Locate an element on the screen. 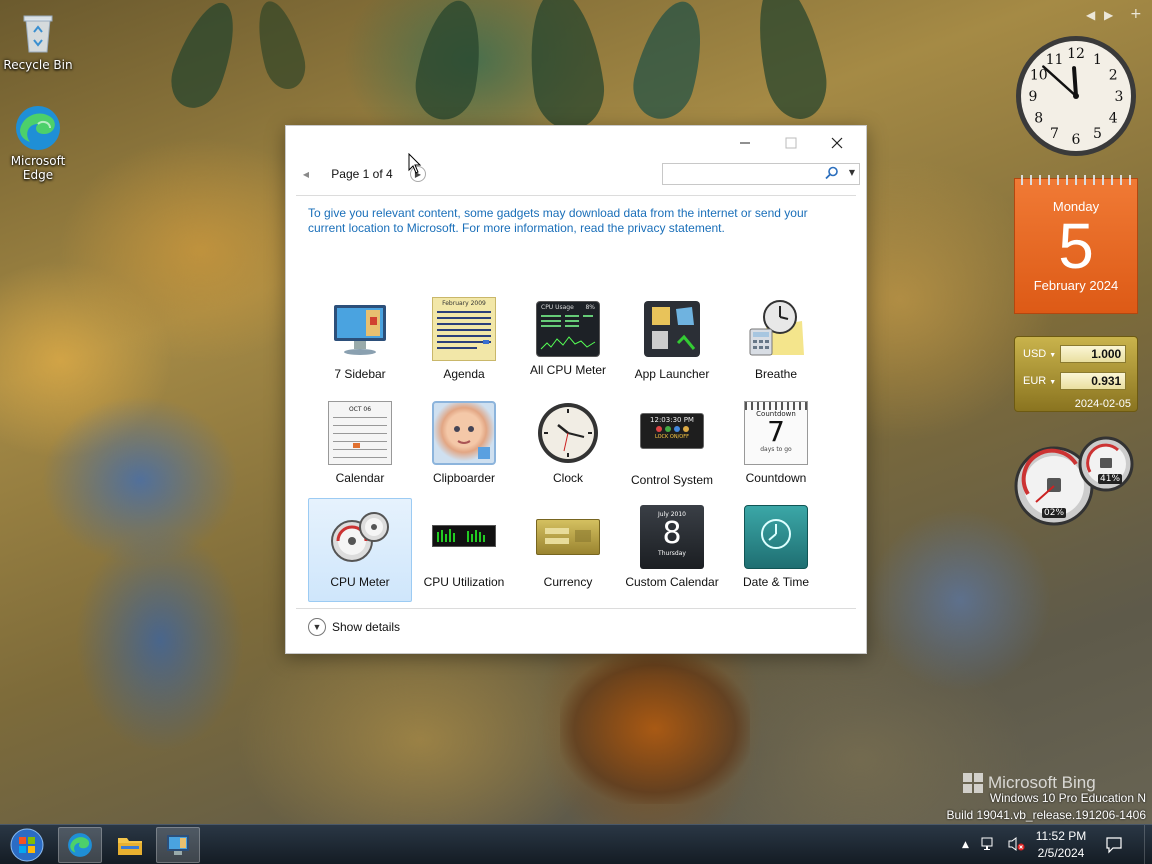 This screenshot has height=864, width=1152. search-icon is located at coordinates (832, 174).